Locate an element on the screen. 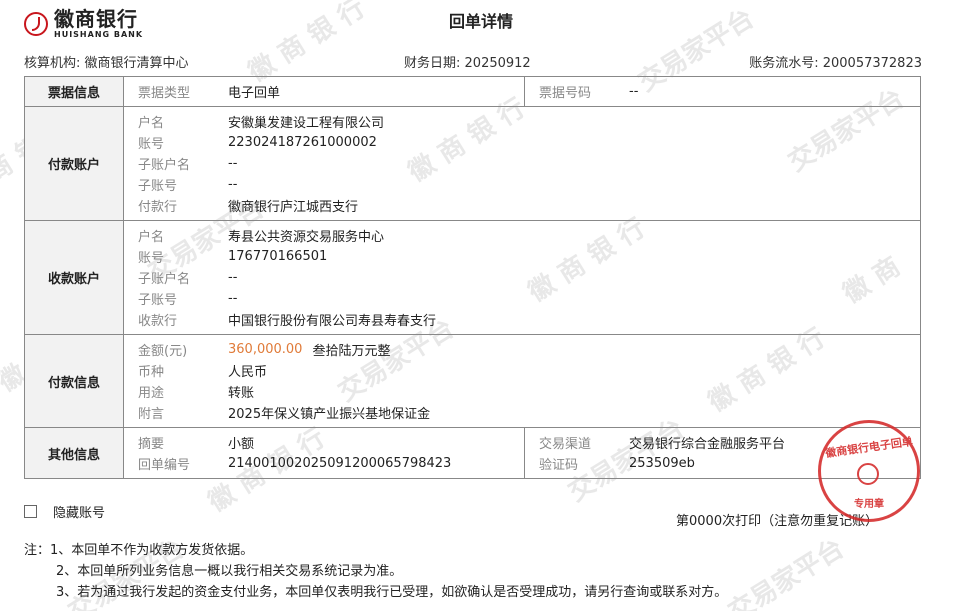 The width and height of the screenshot is (962, 611). org-info: 核算机构: 徽商银行清算中心 is located at coordinates (106, 61).